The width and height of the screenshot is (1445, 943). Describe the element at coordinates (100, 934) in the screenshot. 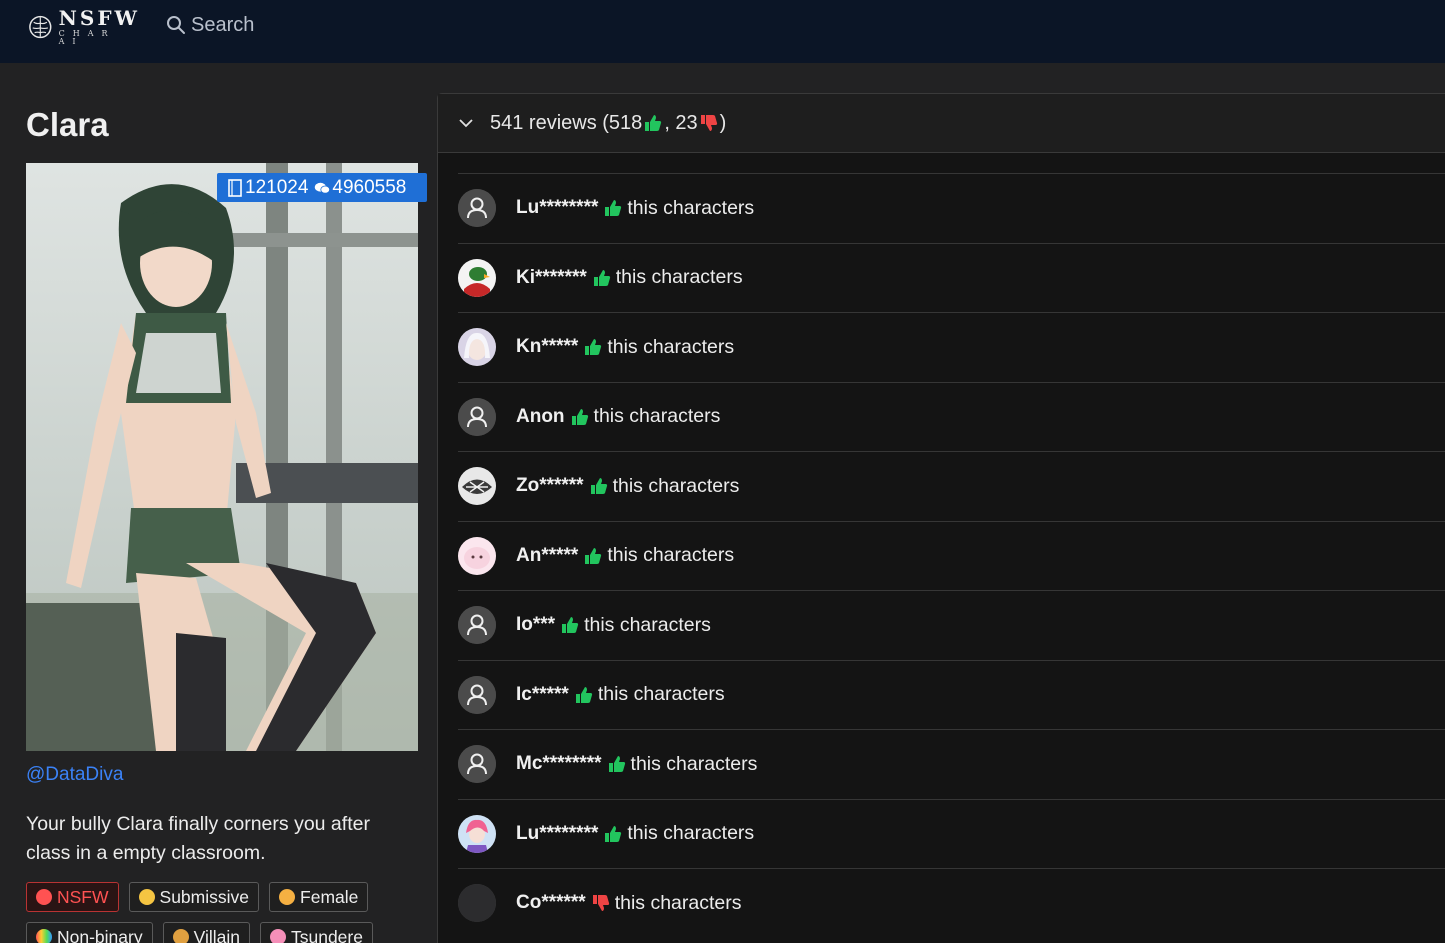

I see `tag-label: Non-binary` at that location.